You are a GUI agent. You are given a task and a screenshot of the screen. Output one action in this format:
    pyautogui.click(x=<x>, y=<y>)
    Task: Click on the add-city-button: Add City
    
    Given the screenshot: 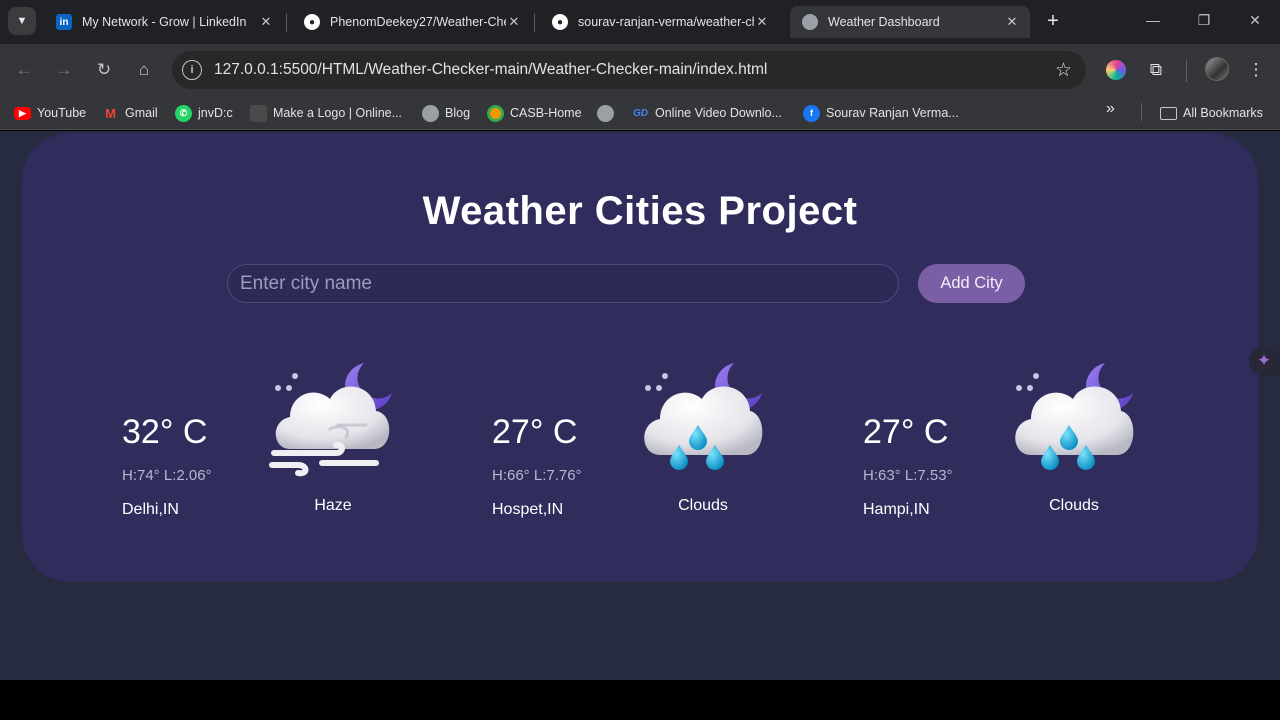 What is the action you would take?
    pyautogui.click(x=971, y=283)
    